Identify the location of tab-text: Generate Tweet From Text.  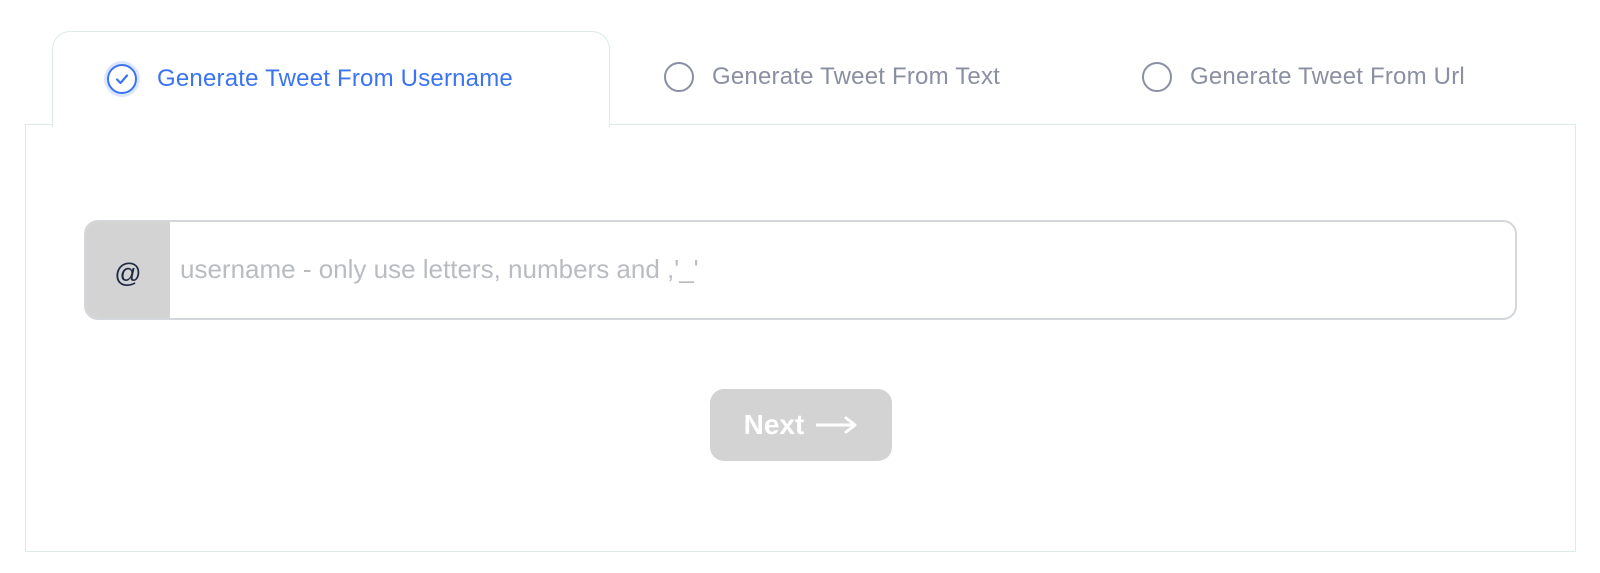
(832, 77).